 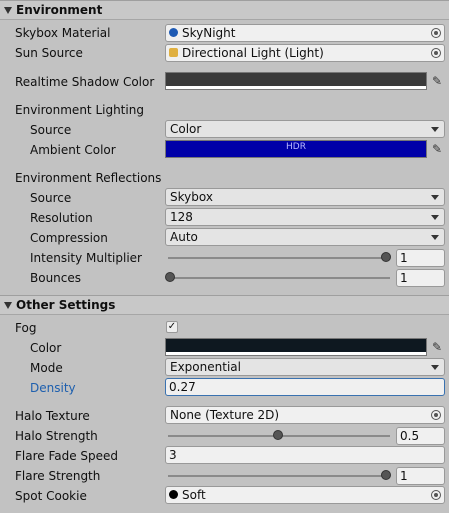 I want to click on compression-value: Auto, so click(x=184, y=237).